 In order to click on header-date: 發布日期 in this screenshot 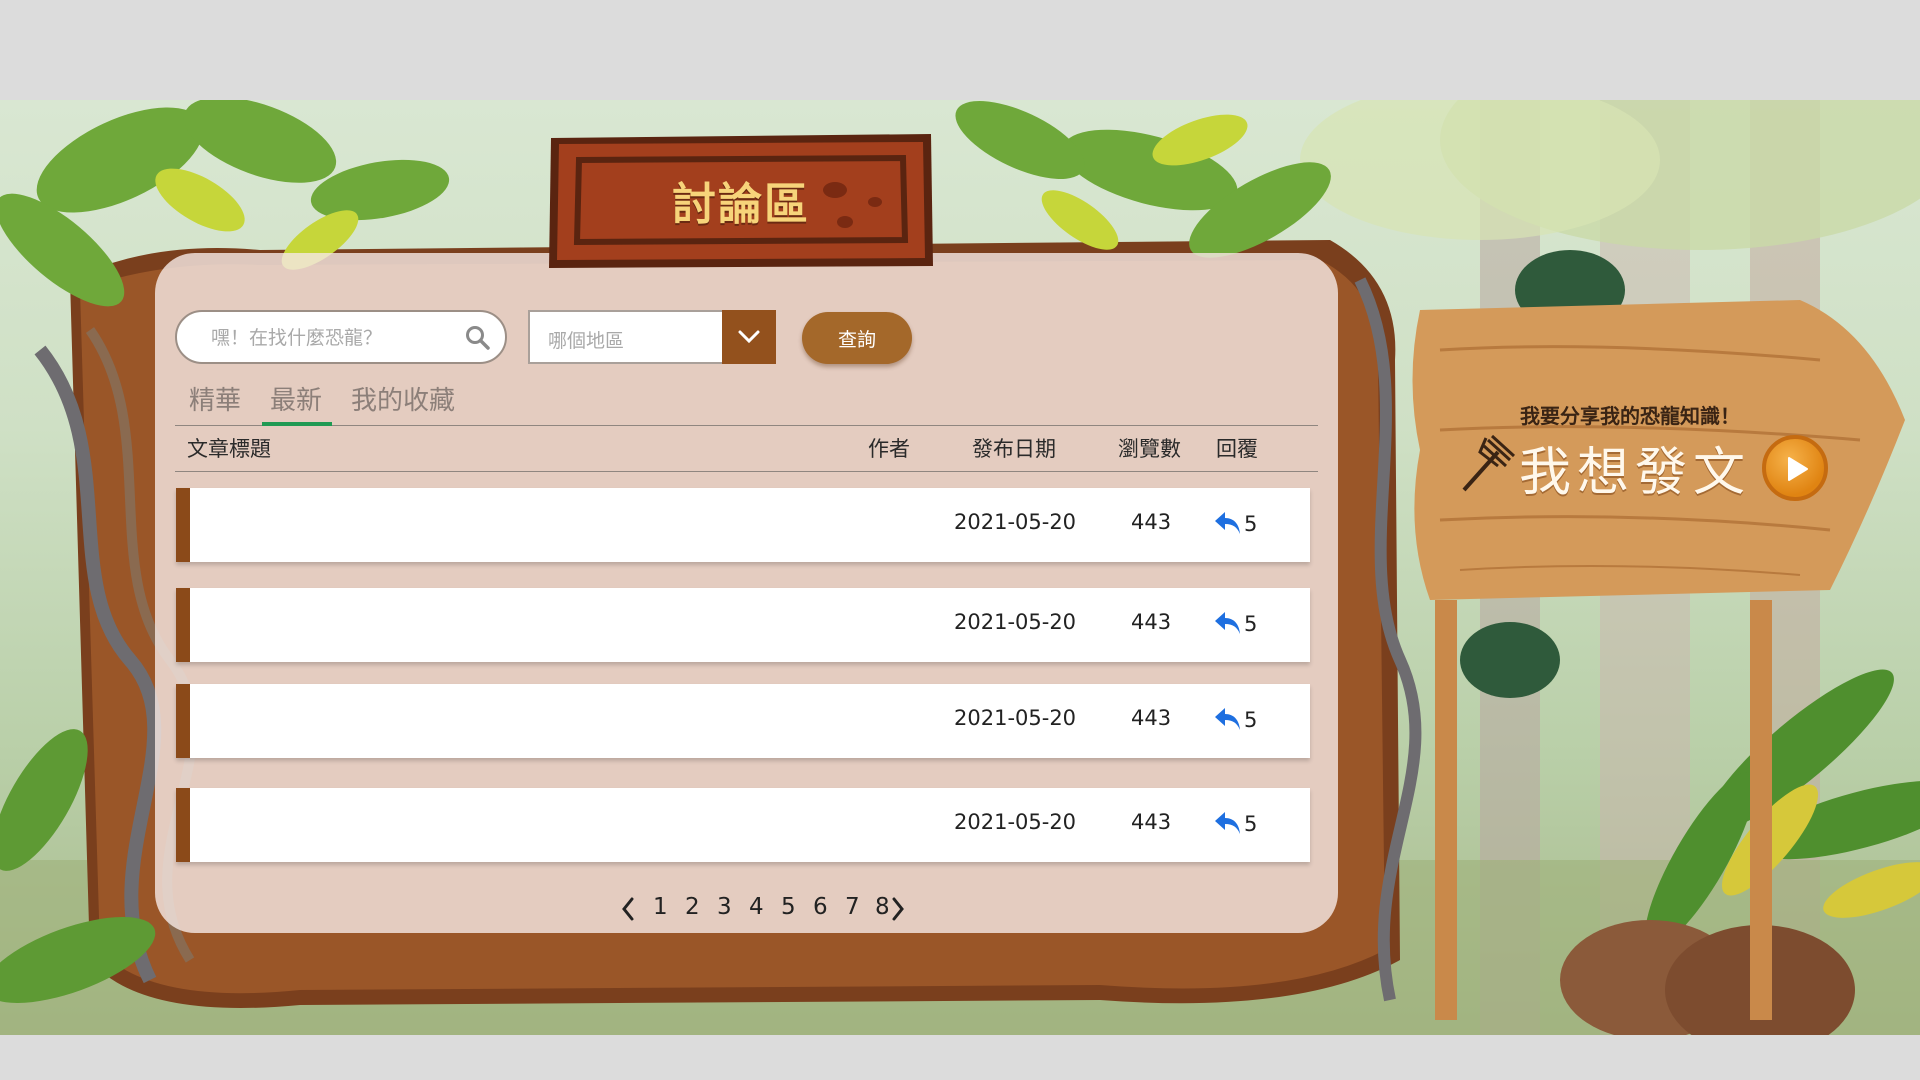, I will do `click(1014, 448)`.